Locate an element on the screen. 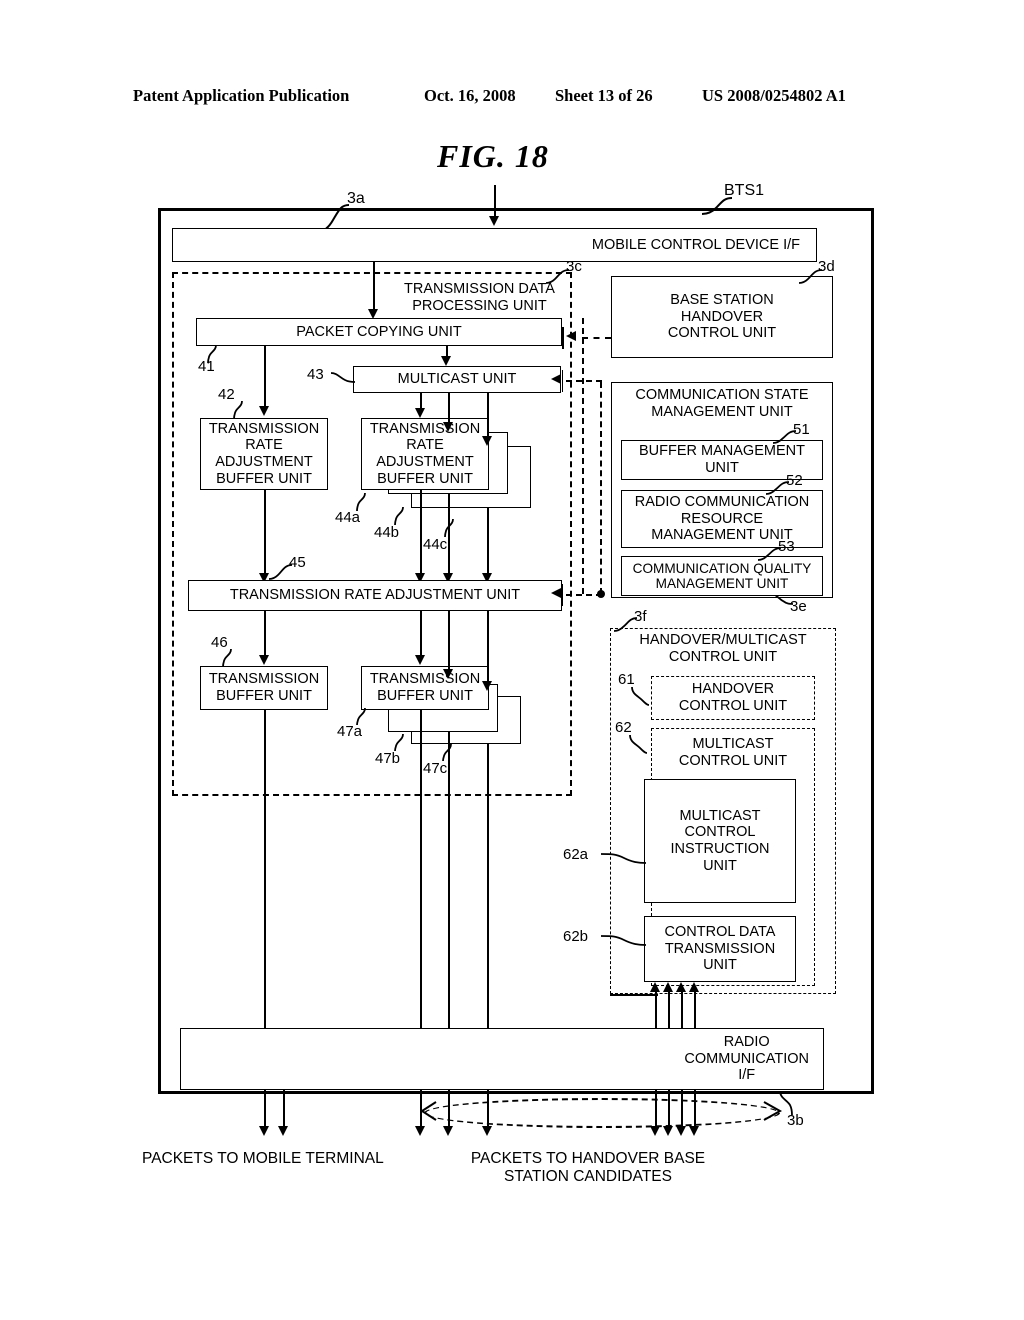  caption-handover-line2: STATION CANDIDATES is located at coordinates (588, 1176).